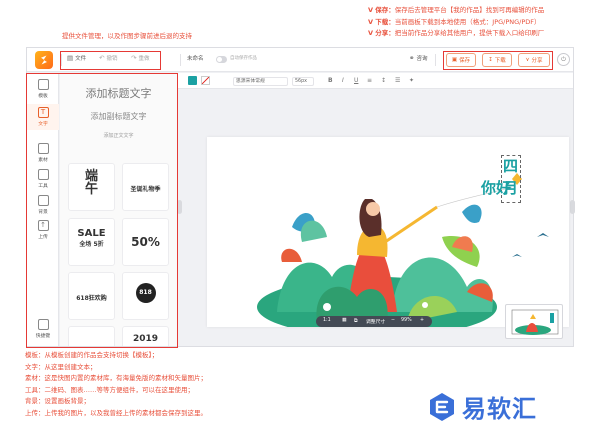 This screenshot has width=600, height=434. Describe the element at coordinates (572, 207) in the screenshot. I see `right-panel-handle` at that location.